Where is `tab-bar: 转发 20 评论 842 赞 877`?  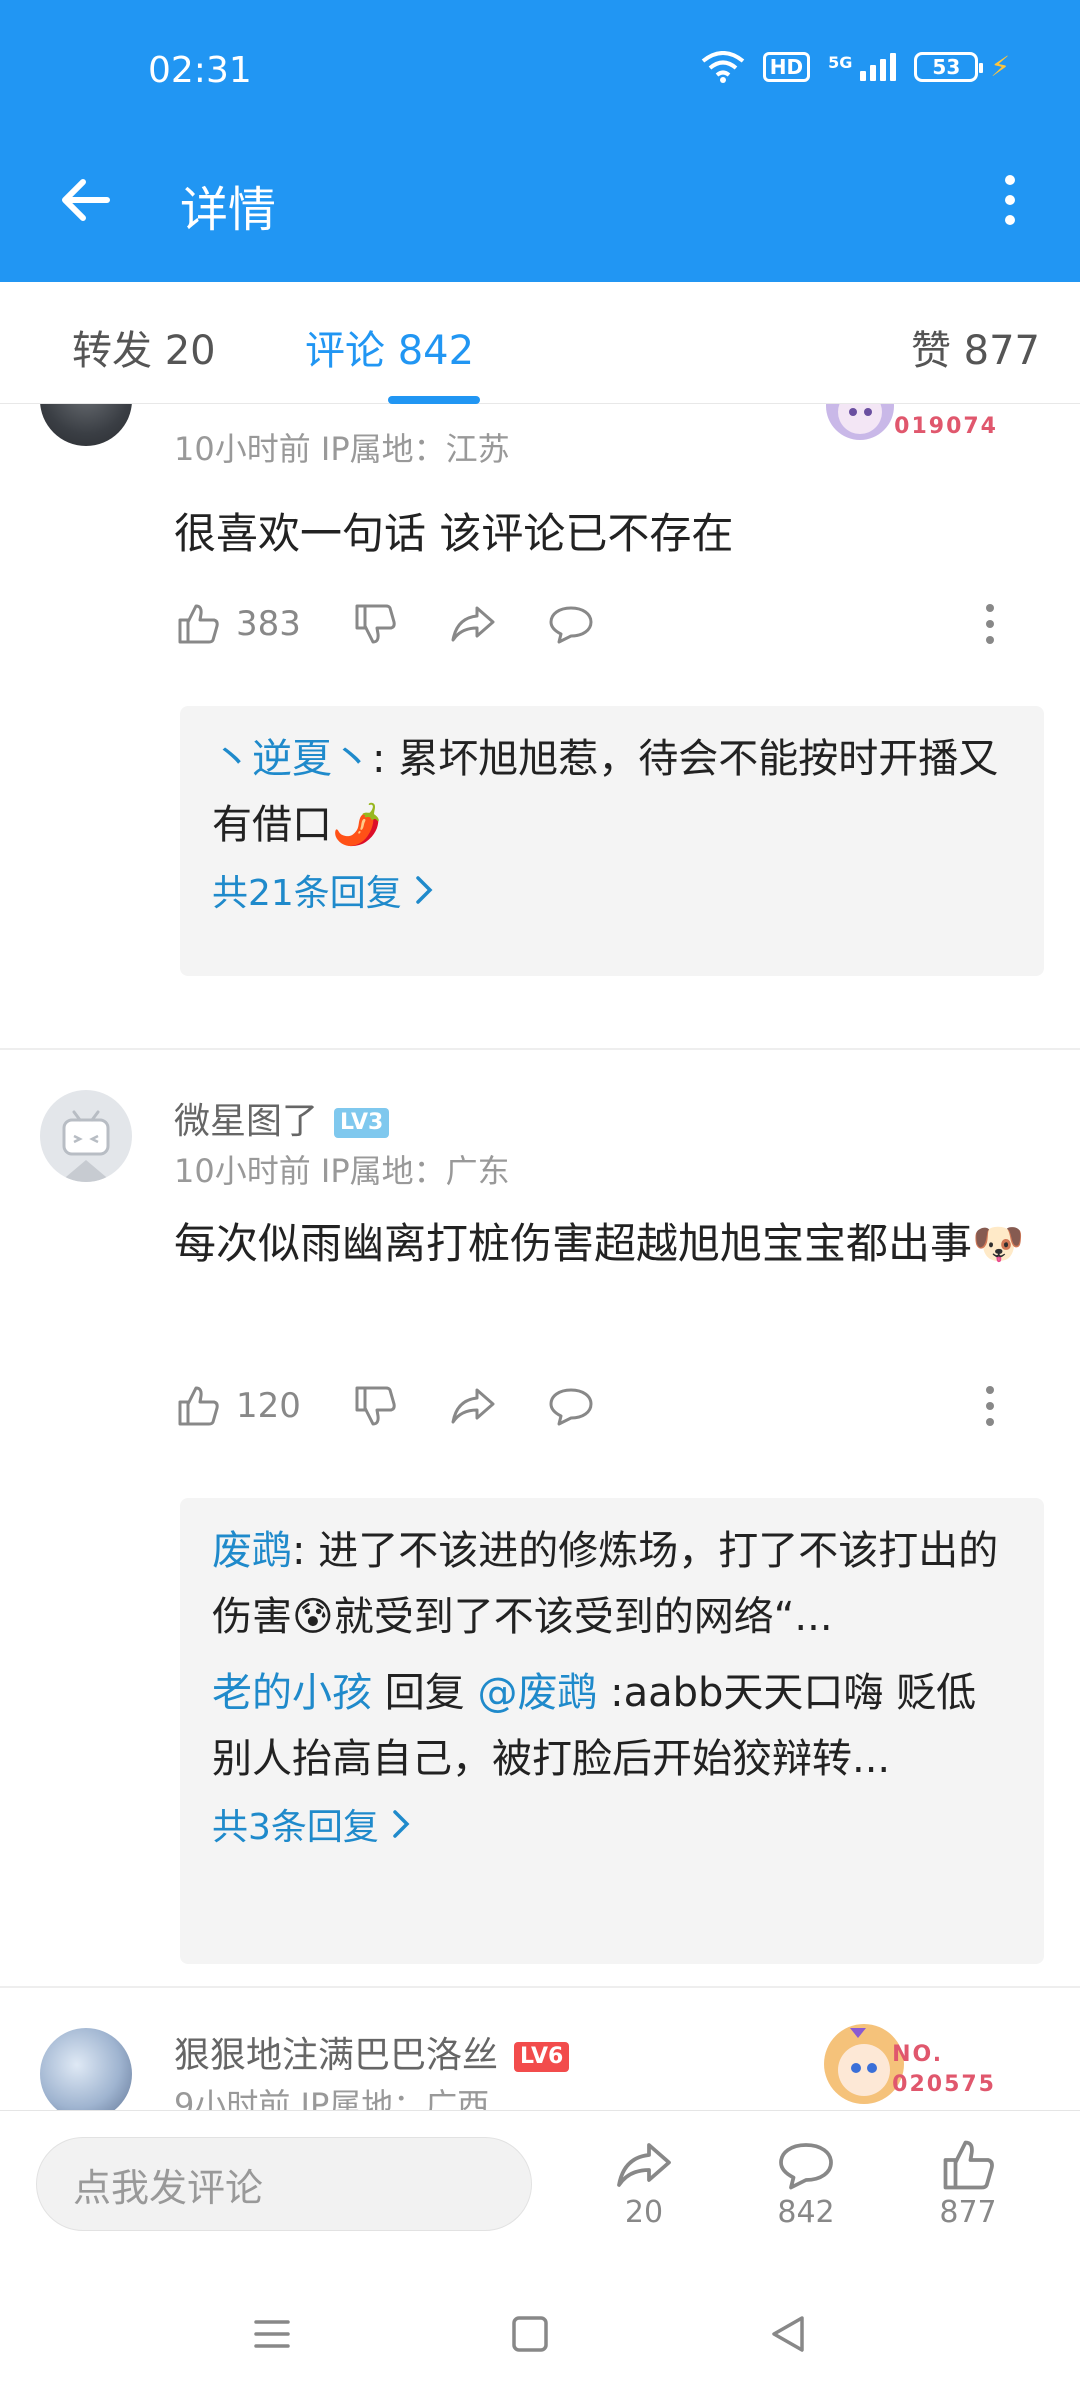
tab-bar: 转发 20 评论 842 赞 877 is located at coordinates (540, 343).